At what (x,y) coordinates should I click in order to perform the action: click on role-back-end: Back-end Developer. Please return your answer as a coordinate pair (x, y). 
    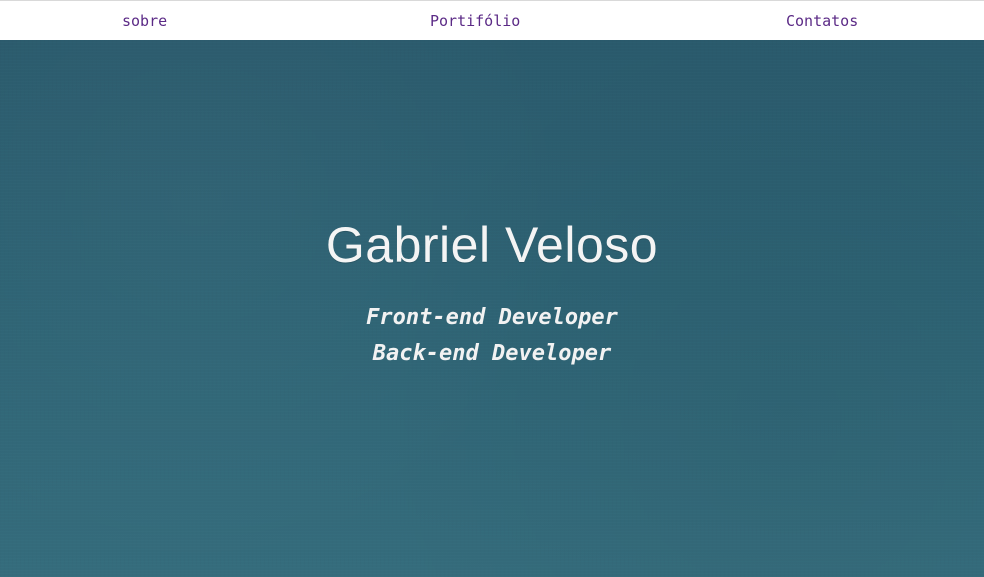
    Looking at the image, I should click on (492, 353).